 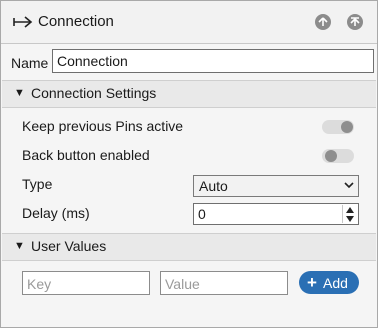 I want to click on type-label: Type, so click(x=37, y=184).